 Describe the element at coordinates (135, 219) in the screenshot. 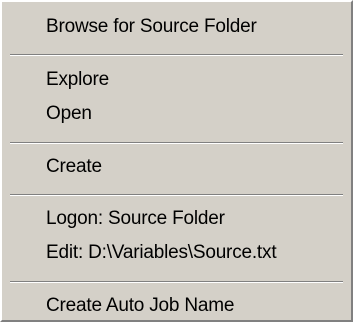

I see `menu-item-logon-source-folder: Logon: Source Folder` at that location.